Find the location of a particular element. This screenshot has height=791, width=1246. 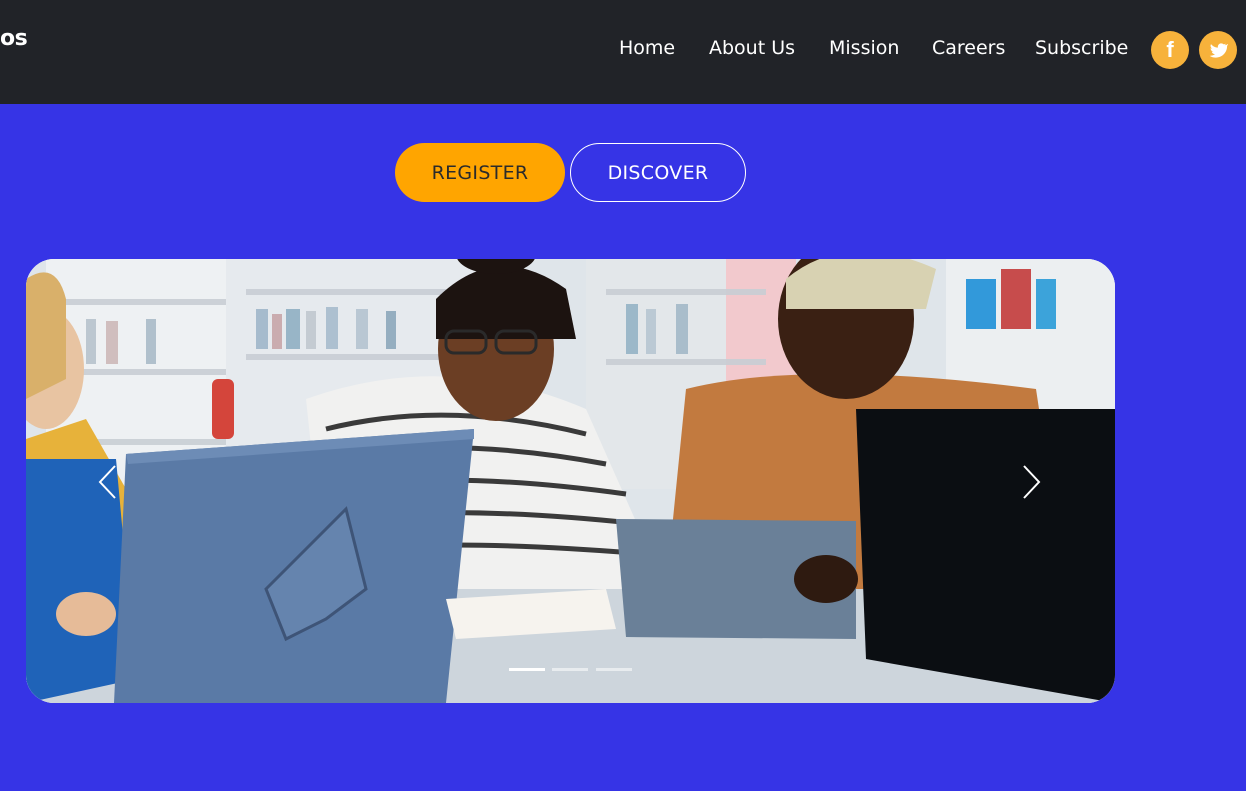

discover-button: DISCOVER is located at coordinates (658, 172).